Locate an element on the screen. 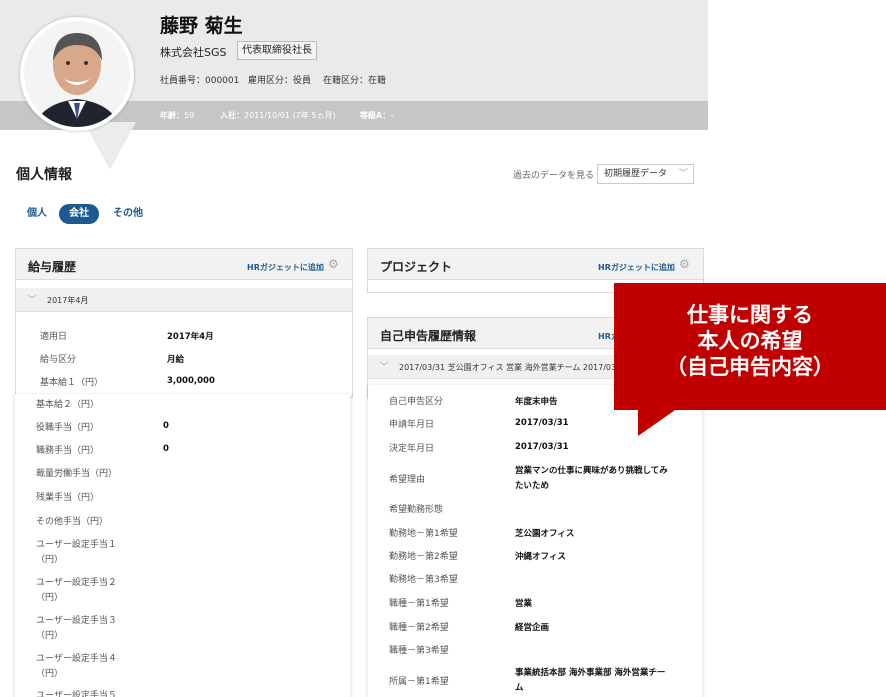 The width and height of the screenshot is (886, 697). row-label: 裁量労働手当（円） is located at coordinates (77, 474).